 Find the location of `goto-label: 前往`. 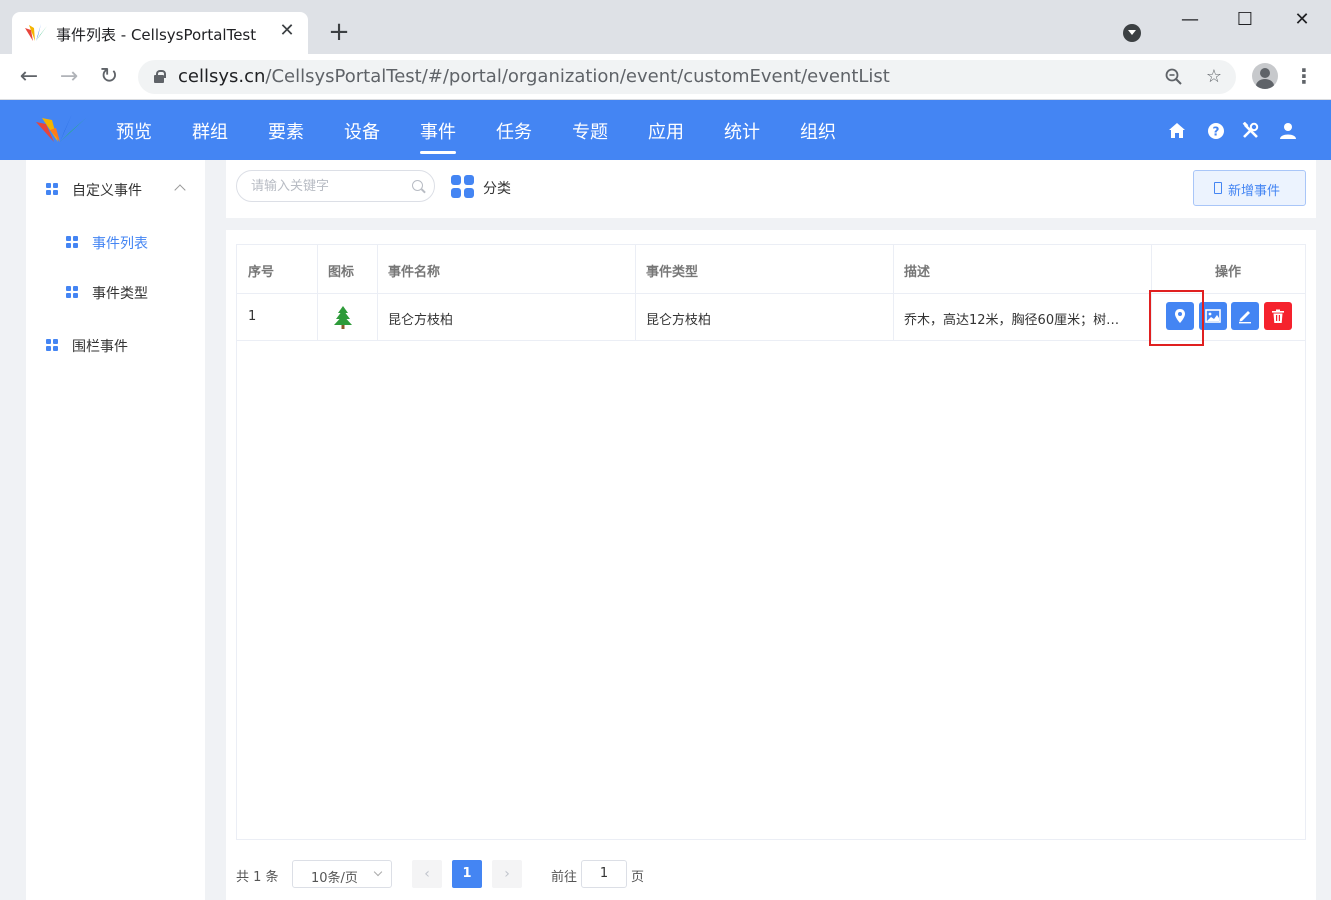

goto-label: 前往 is located at coordinates (564, 877).